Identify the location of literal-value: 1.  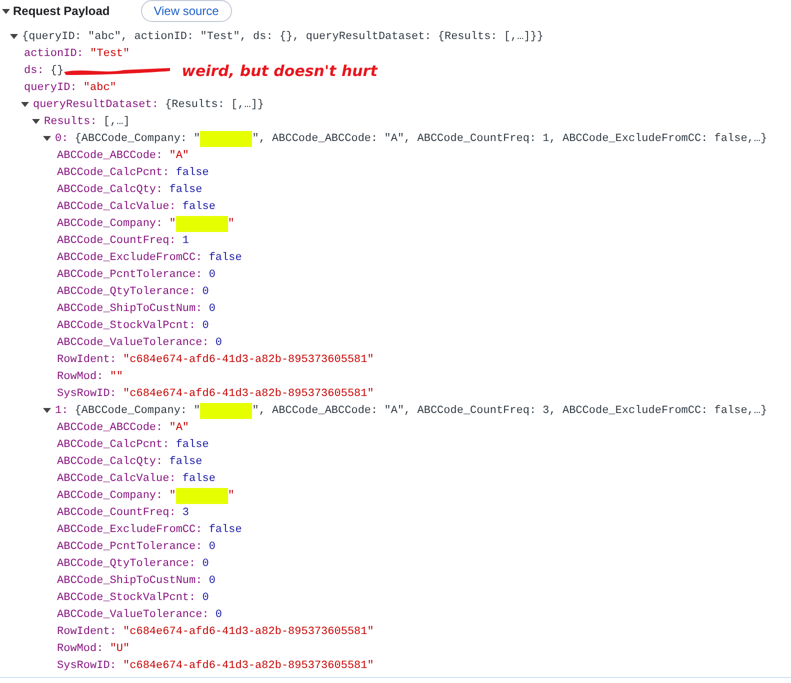
(186, 240).